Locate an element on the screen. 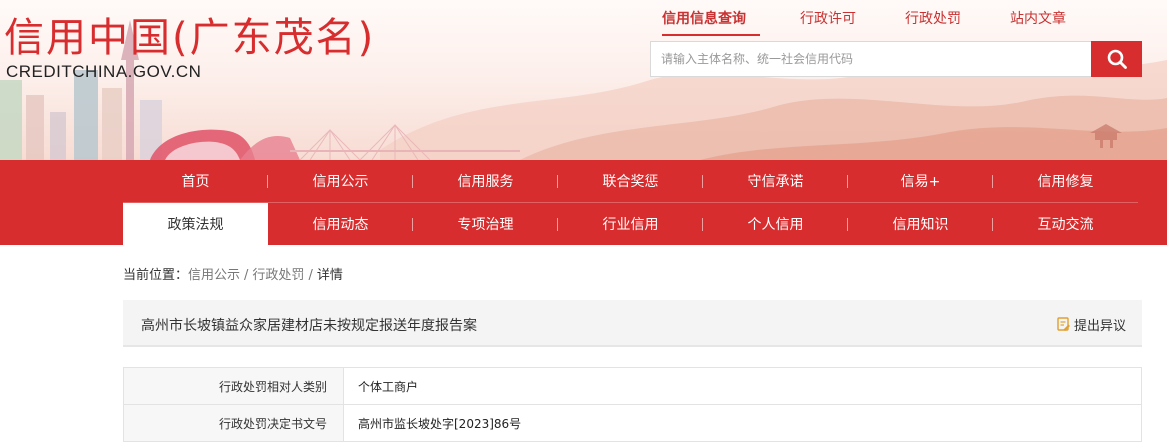 The width and height of the screenshot is (1167, 444). row-value: 个体工商户 is located at coordinates (742, 386).